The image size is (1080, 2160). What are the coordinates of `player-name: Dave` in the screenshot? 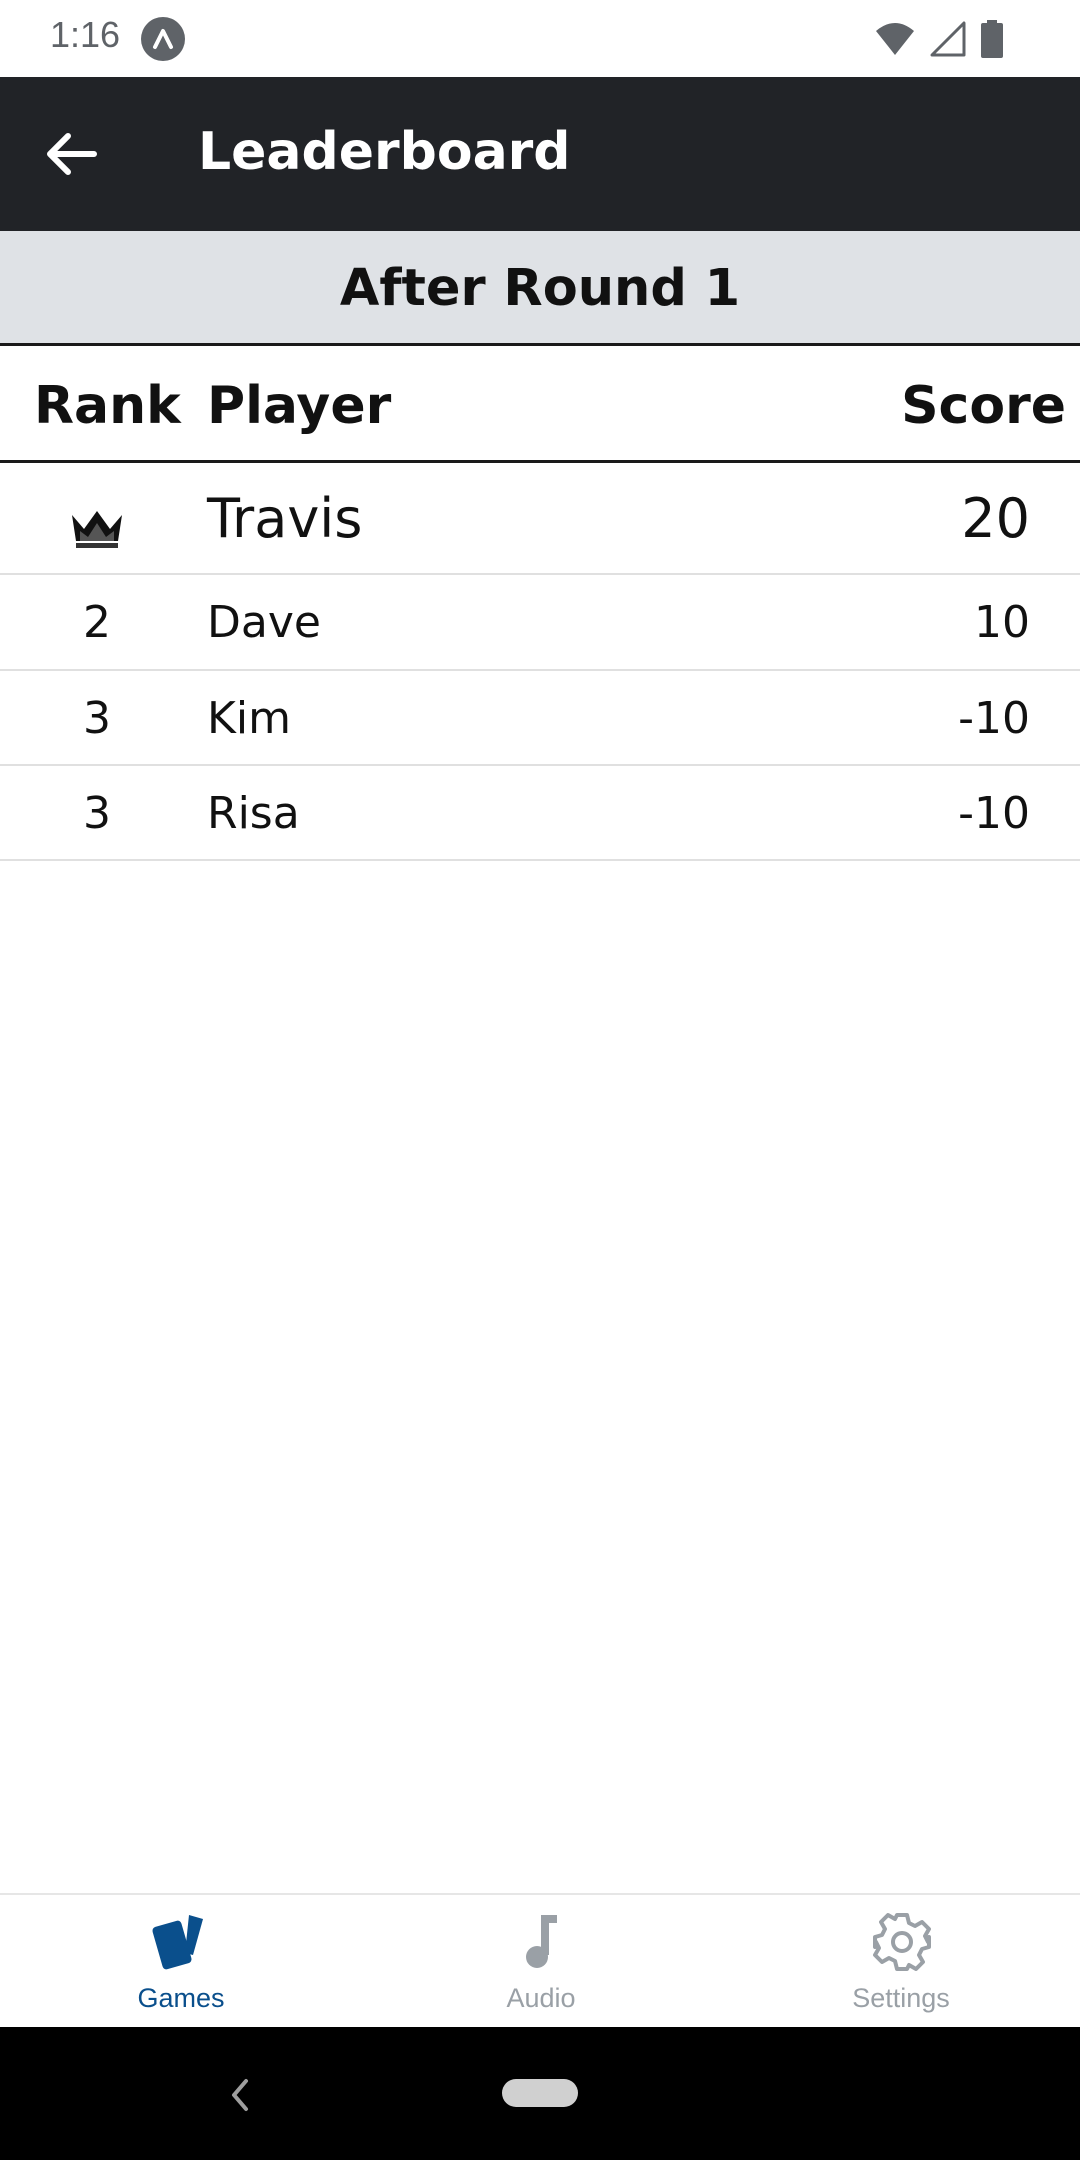 It's located at (264, 622).